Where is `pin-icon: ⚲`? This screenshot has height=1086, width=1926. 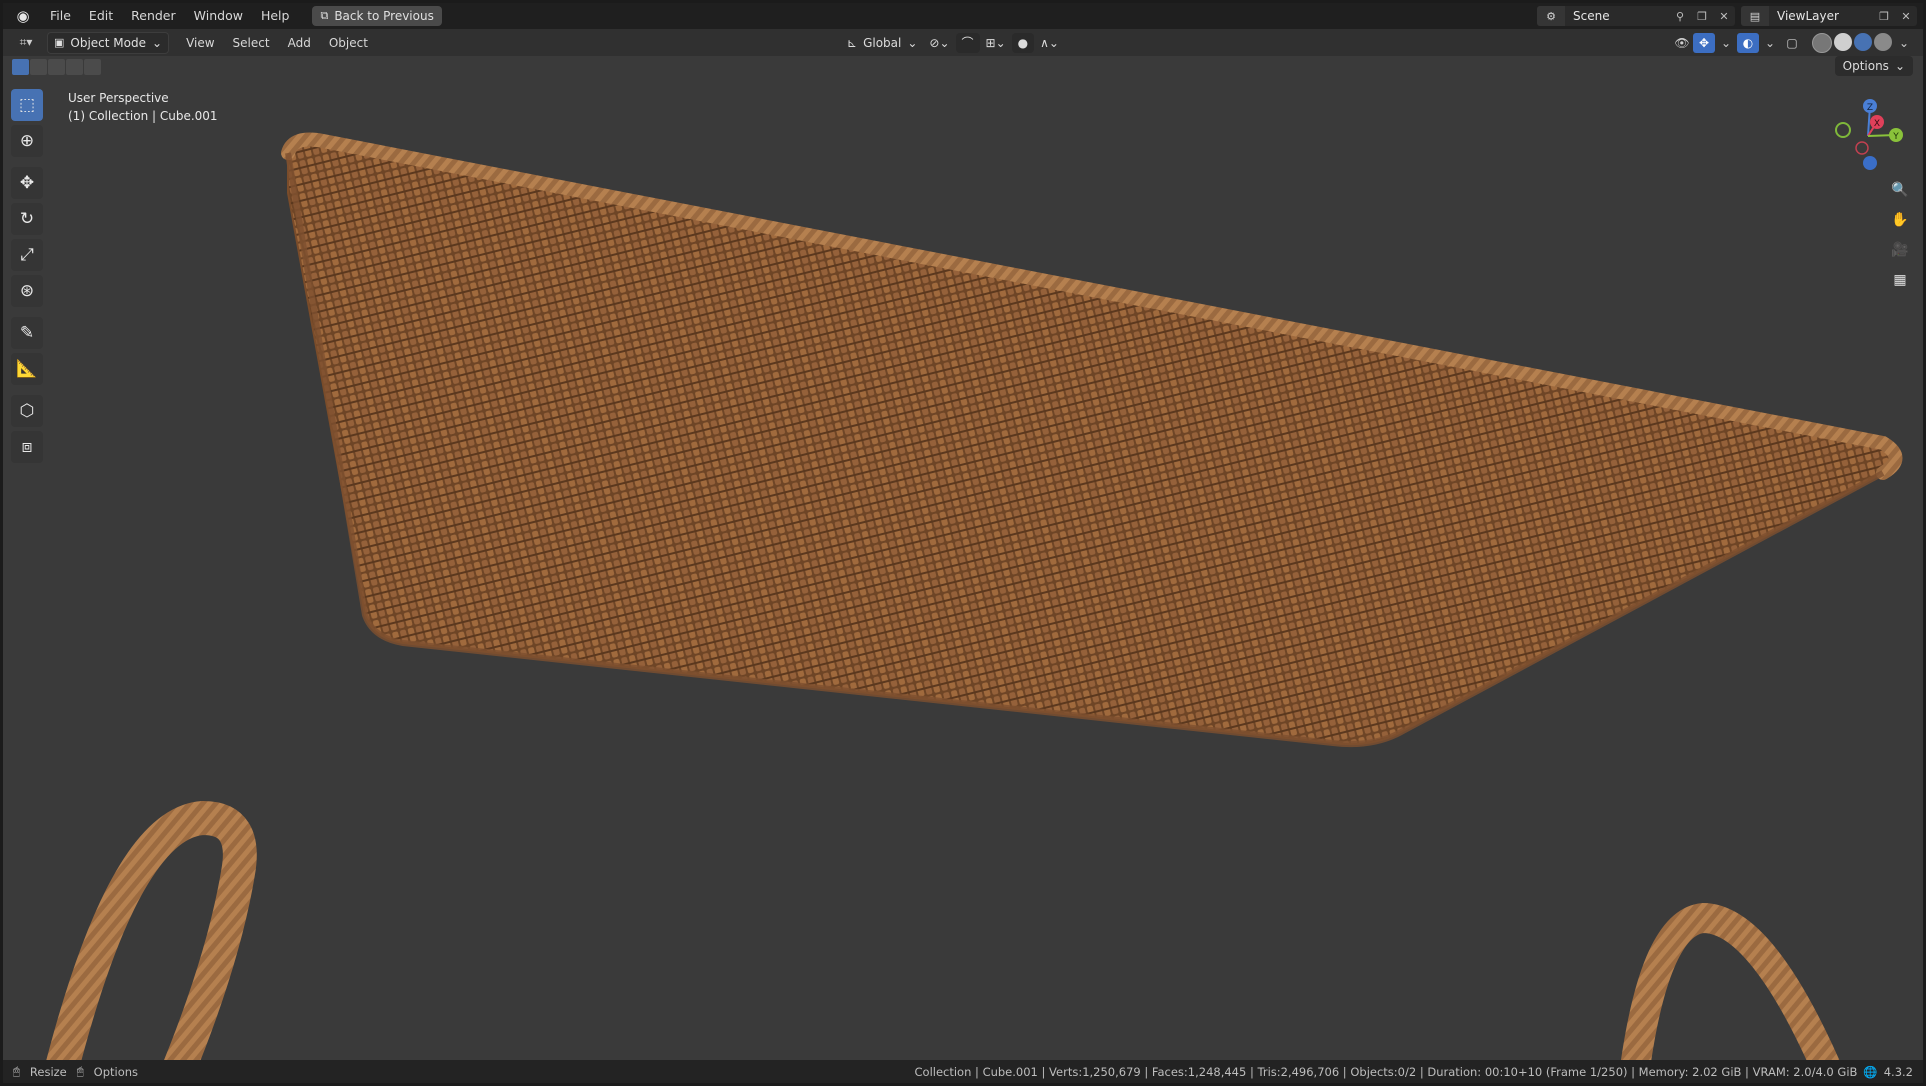
pin-icon: ⚲ is located at coordinates (1680, 16).